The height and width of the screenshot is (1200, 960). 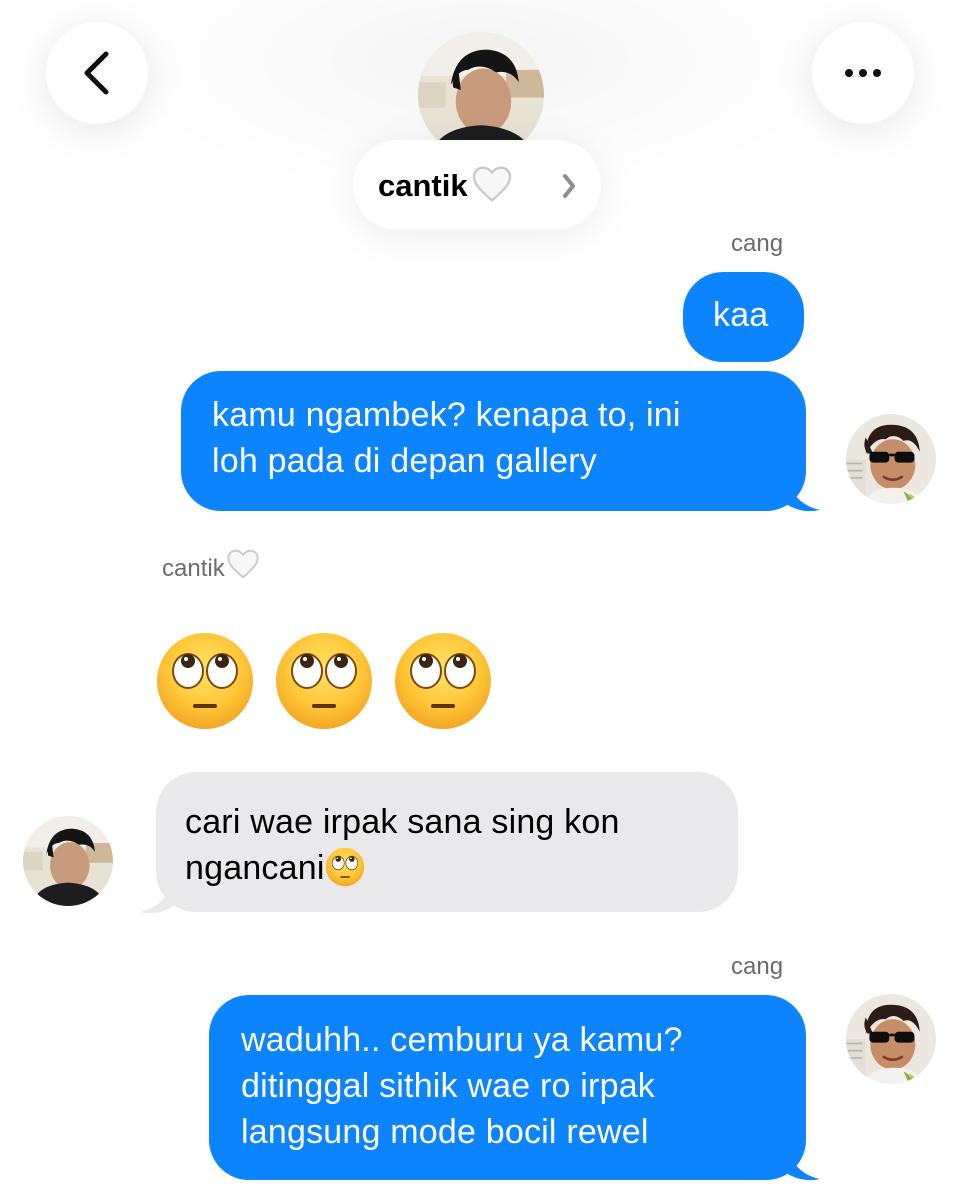 What do you see at coordinates (402, 822) in the screenshot?
I see `message-text-line: cari wae irpak sana sing kon` at bounding box center [402, 822].